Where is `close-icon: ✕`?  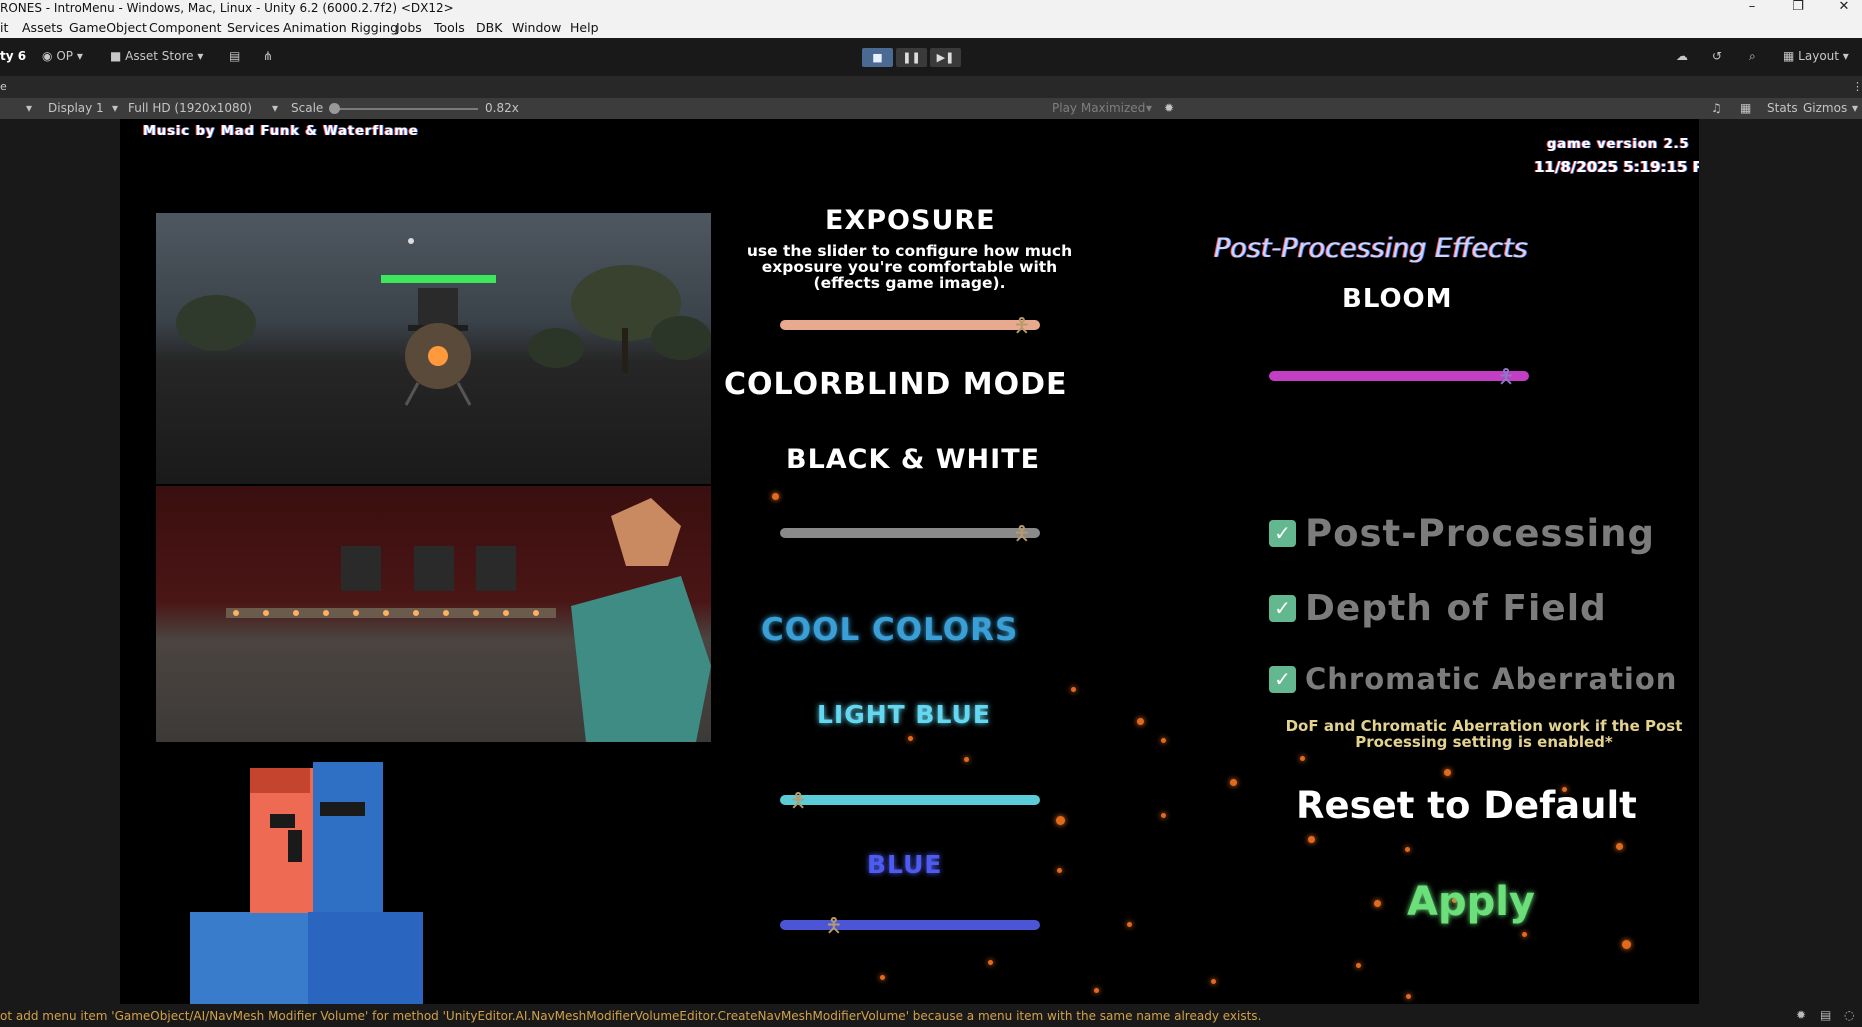 close-icon: ✕ is located at coordinates (1844, 8).